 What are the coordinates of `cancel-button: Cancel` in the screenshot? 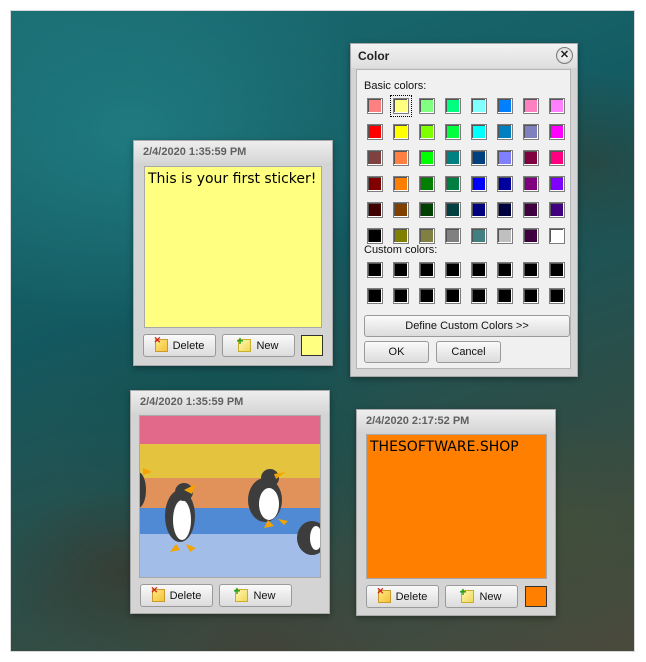 It's located at (468, 352).